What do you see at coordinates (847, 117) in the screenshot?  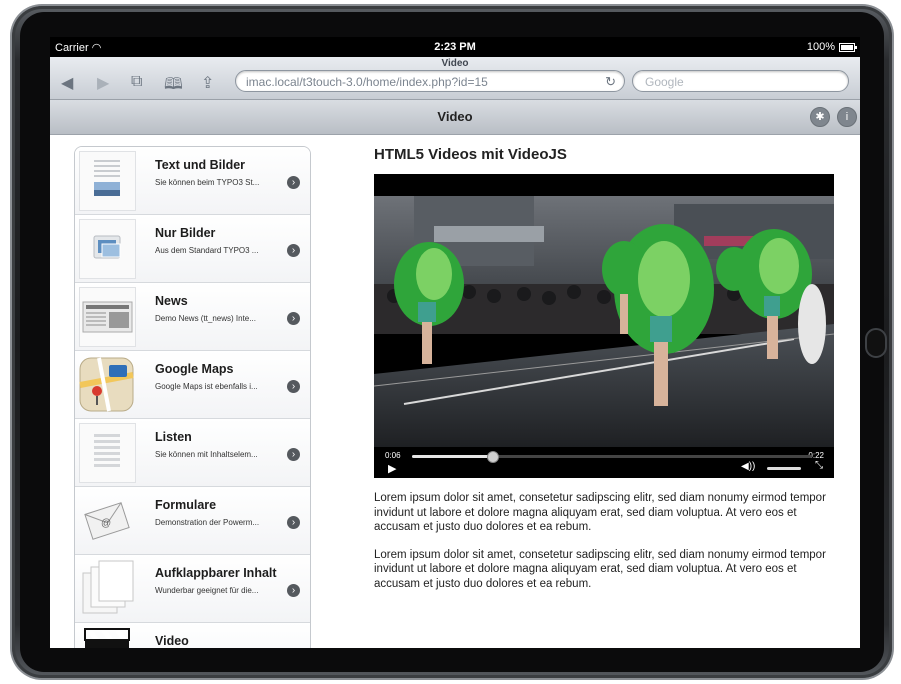 I see `info-icon: i` at bounding box center [847, 117].